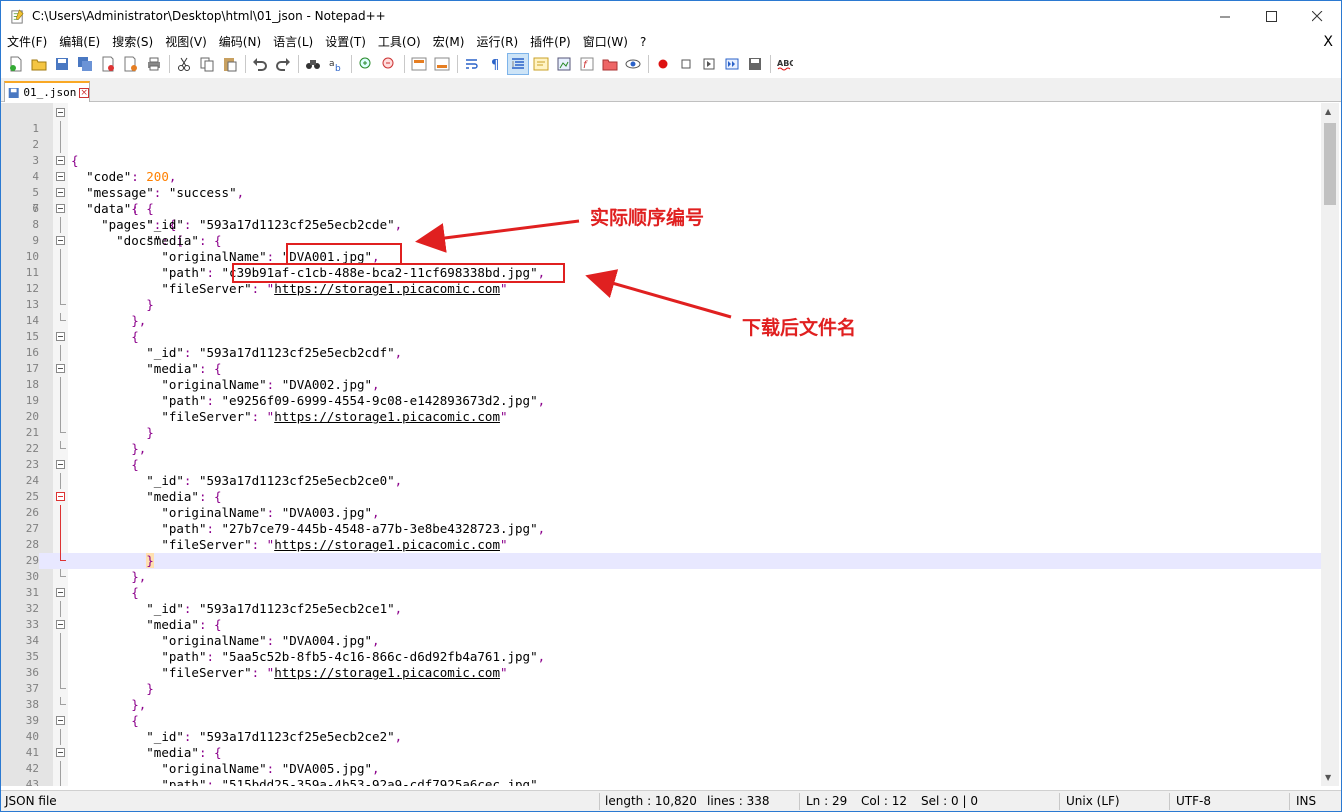 The width and height of the screenshot is (1342, 812). Describe the element at coordinates (605, 42) in the screenshot. I see `menu-window: 窗口(W)` at that location.